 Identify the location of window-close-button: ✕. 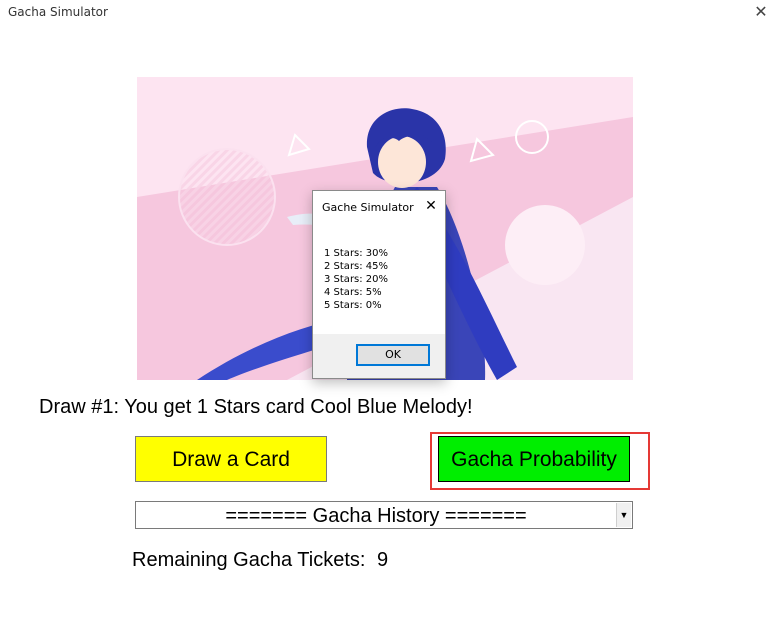
(761, 13).